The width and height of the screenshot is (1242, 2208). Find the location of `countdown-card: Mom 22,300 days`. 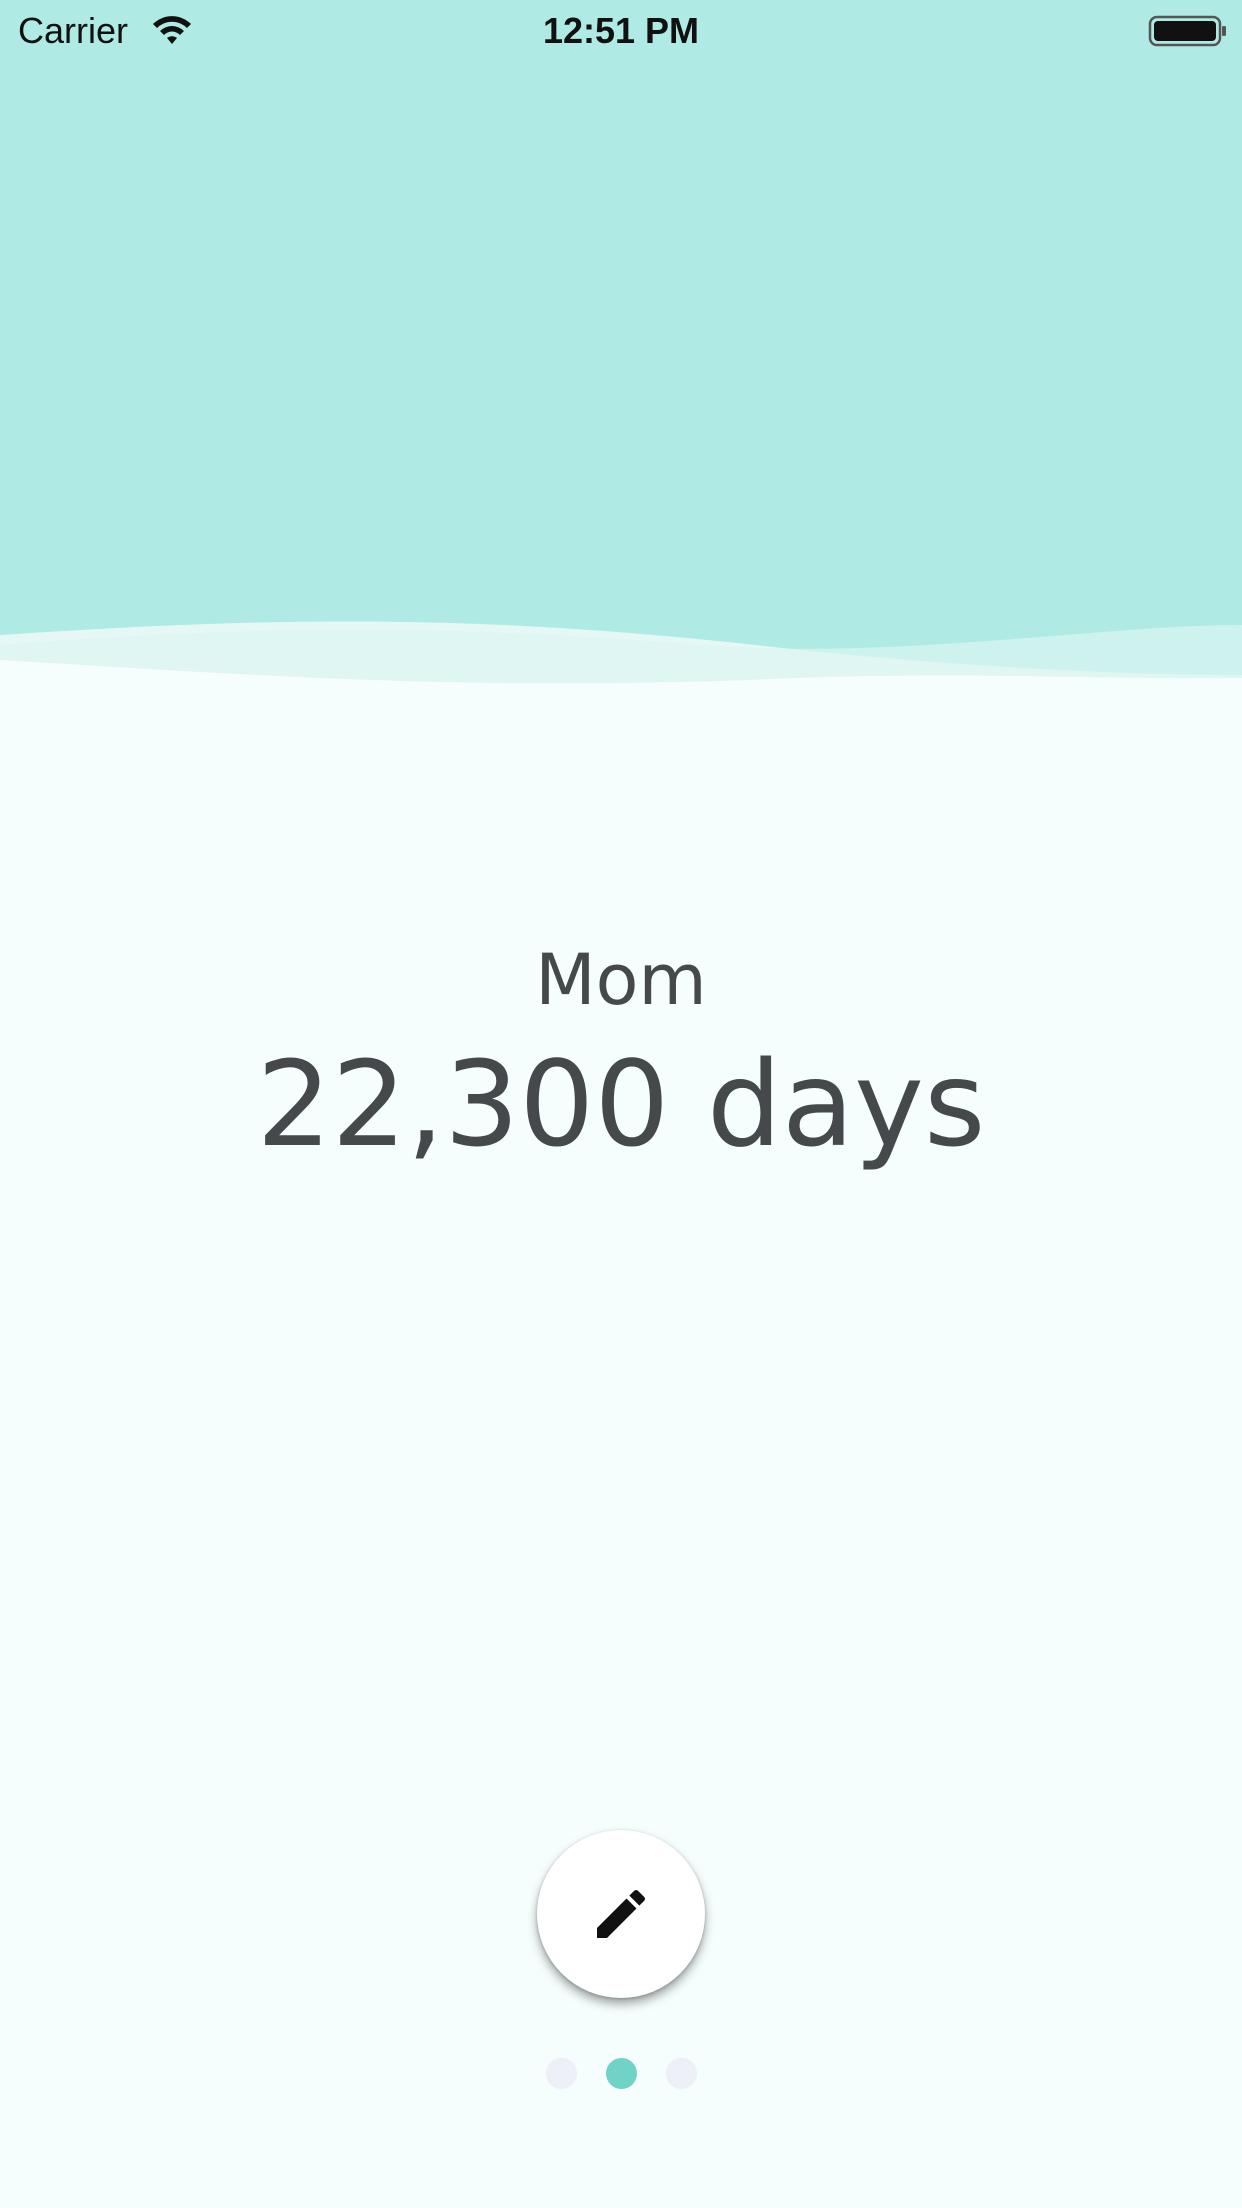

countdown-card: Mom 22,300 days is located at coordinates (621, 1056).